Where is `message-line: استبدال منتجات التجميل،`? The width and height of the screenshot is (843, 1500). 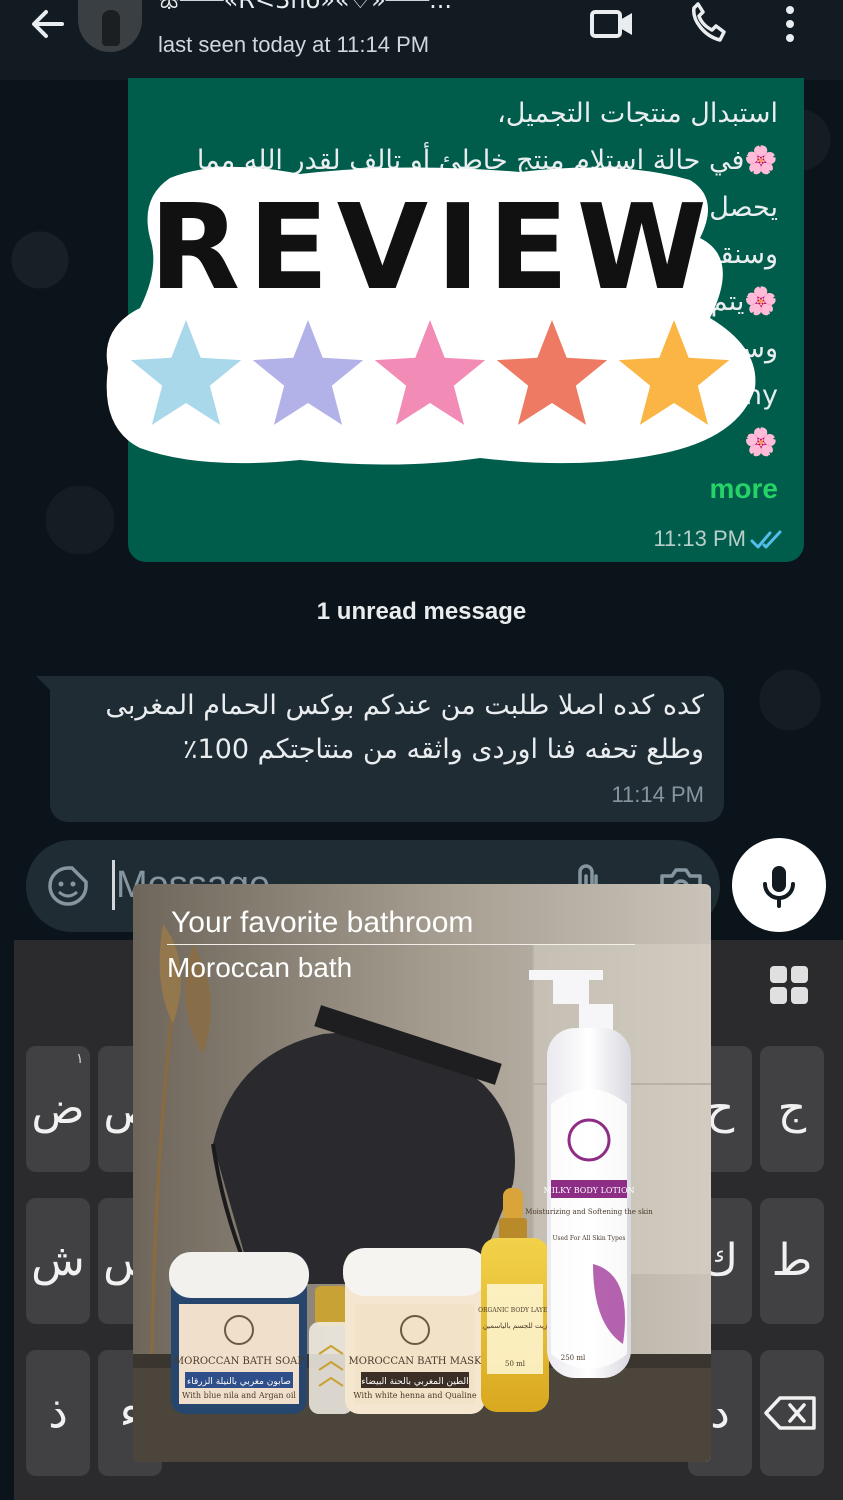
message-line: استبدال منتجات التجميل، is located at coordinates (637, 113).